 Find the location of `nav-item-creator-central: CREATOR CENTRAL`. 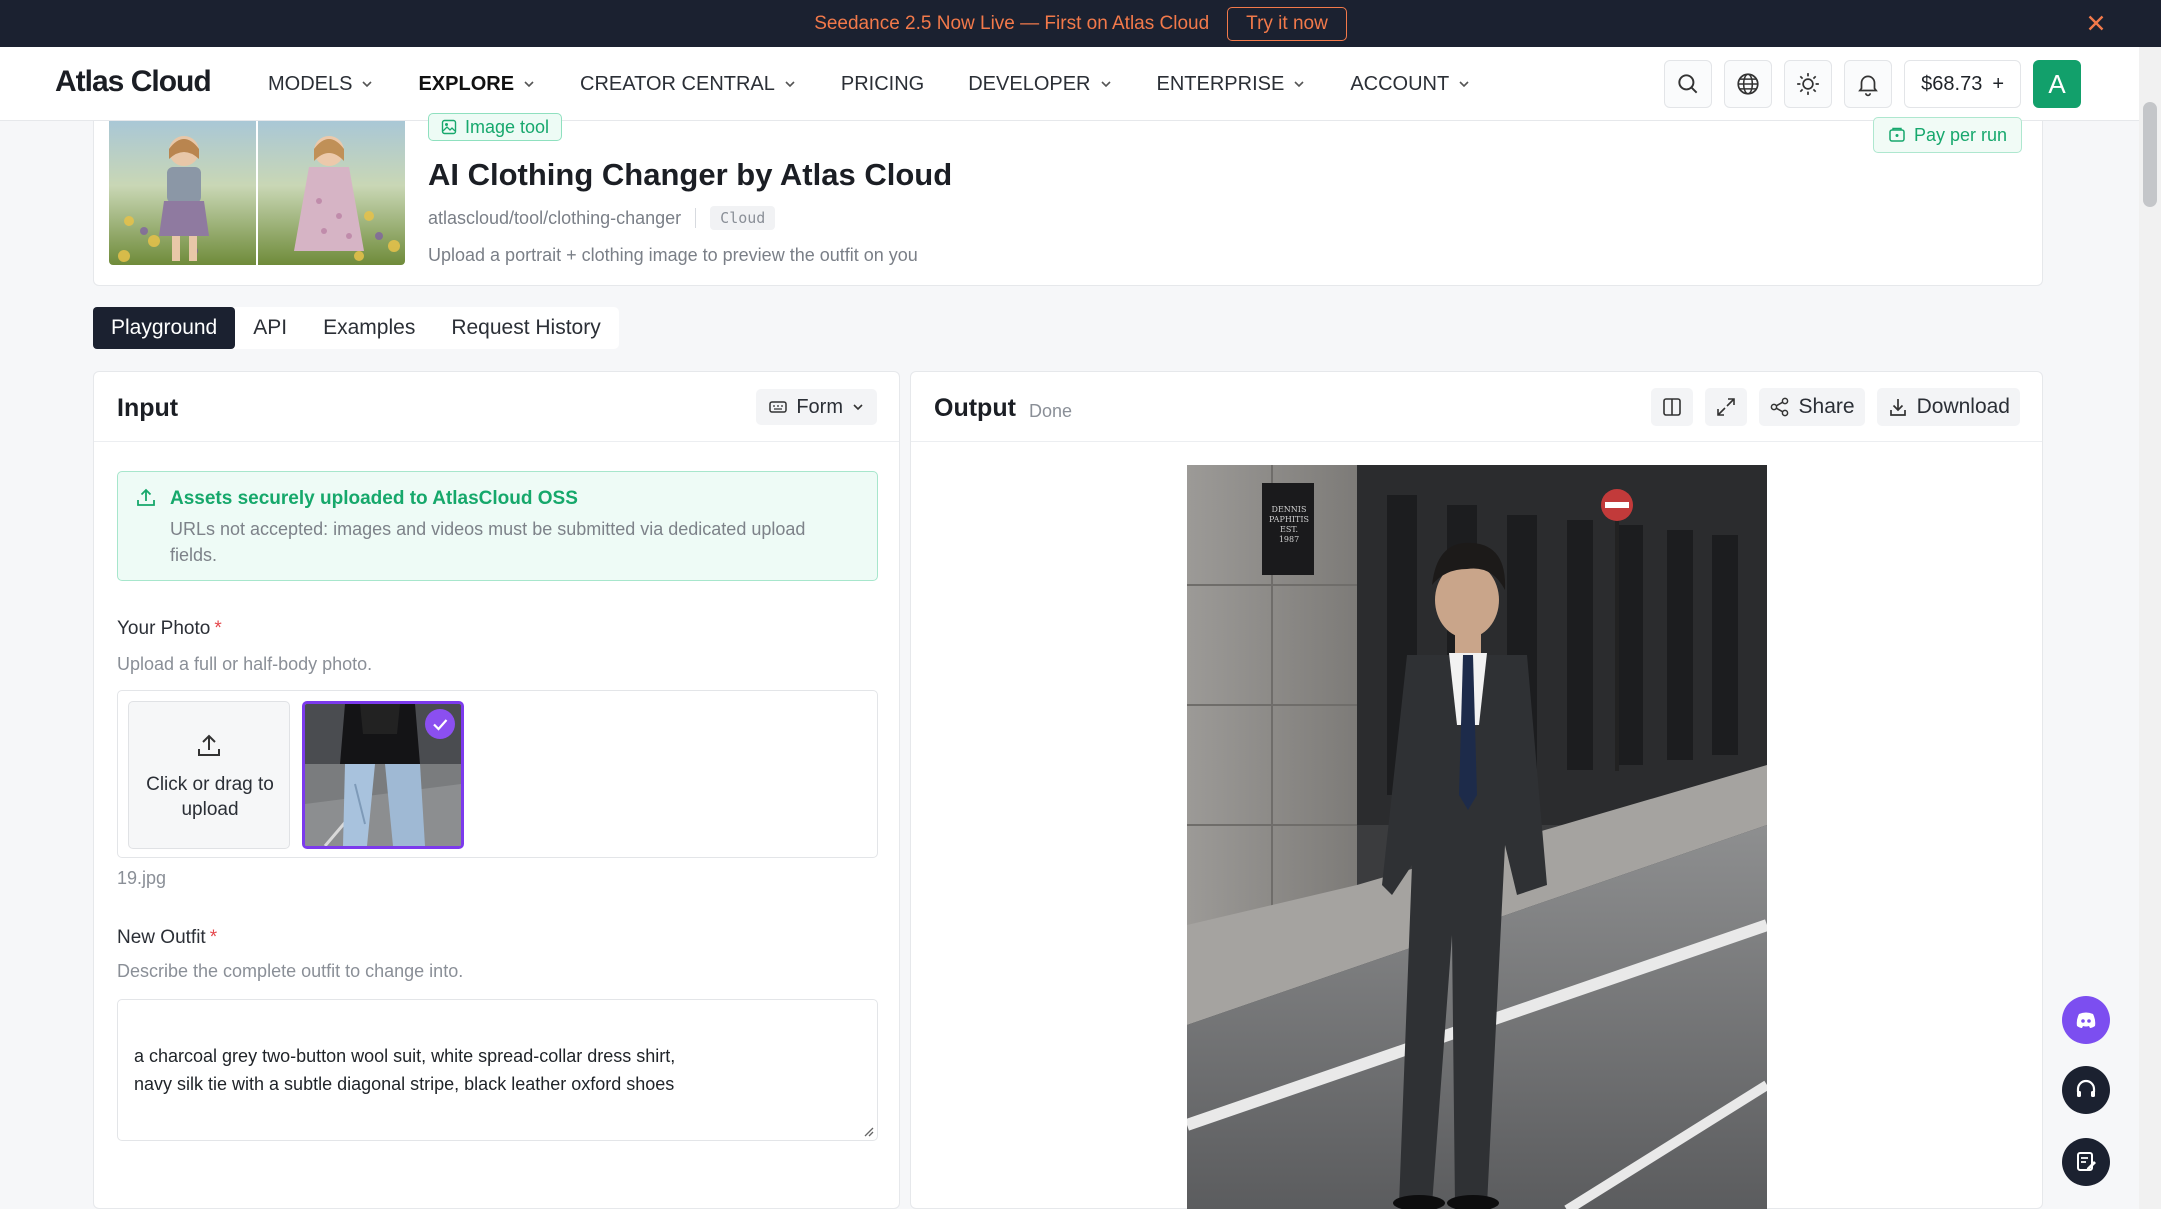

nav-item-creator-central: CREATOR CENTRAL is located at coordinates (688, 84).